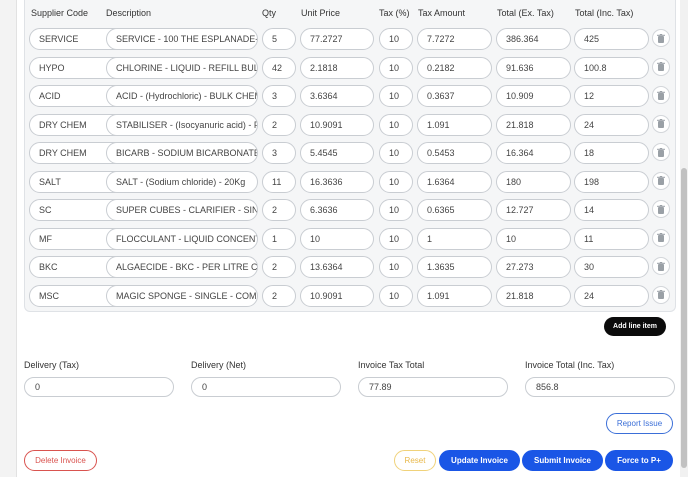 Image resolution: width=688 pixels, height=477 pixels. I want to click on tax-amount-field: 0.3637, so click(454, 96).